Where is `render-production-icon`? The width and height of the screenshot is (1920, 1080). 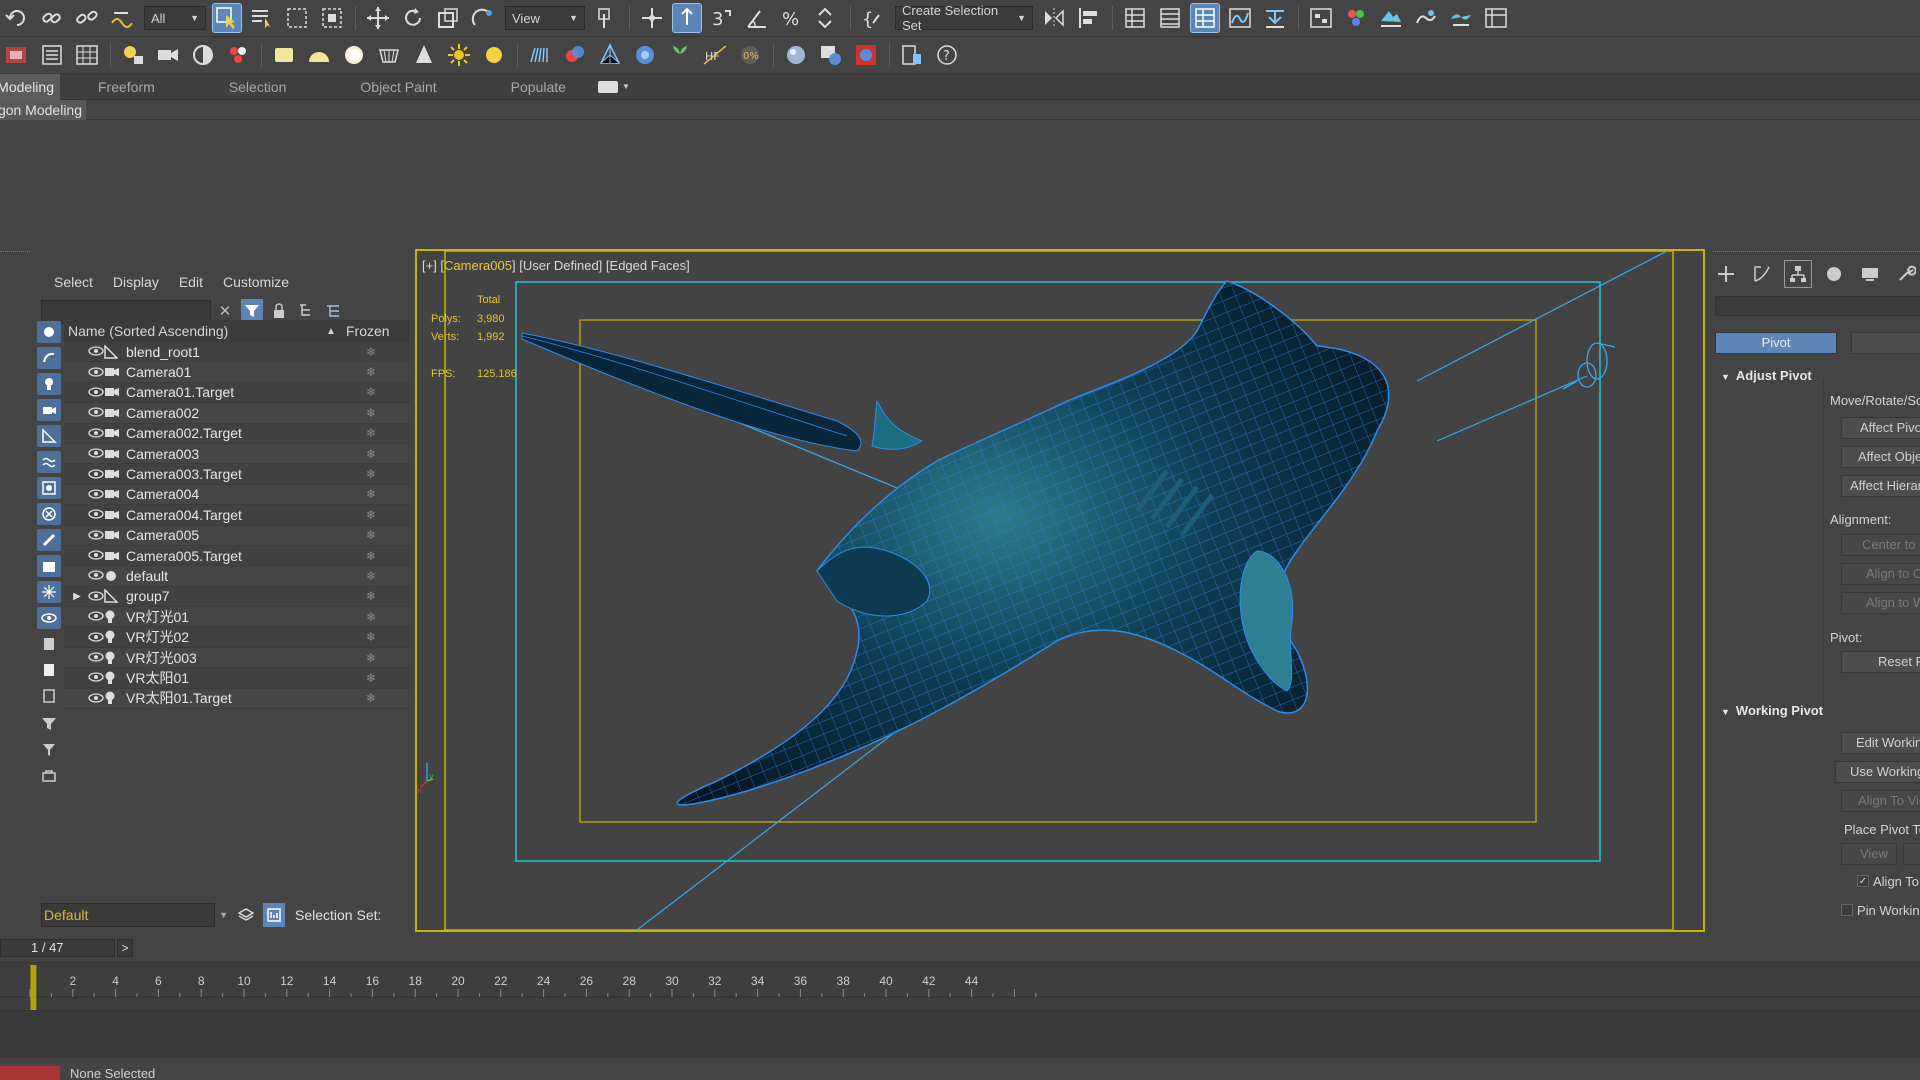 render-production-icon is located at coordinates (1461, 18).